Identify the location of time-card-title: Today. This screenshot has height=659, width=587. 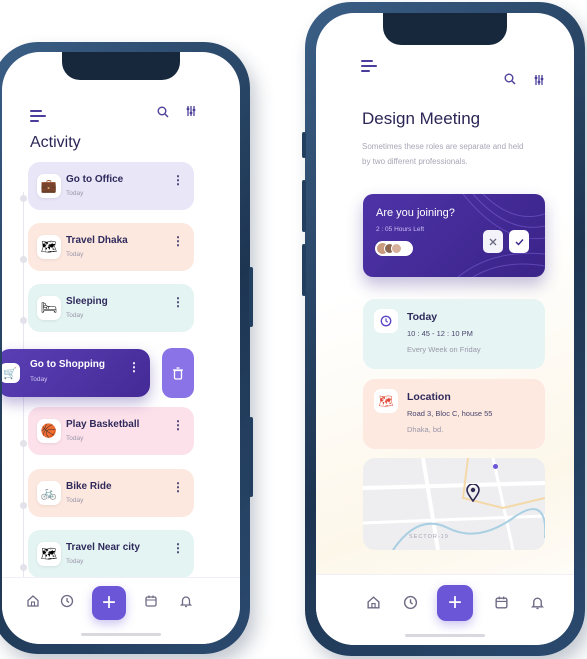
(422, 317).